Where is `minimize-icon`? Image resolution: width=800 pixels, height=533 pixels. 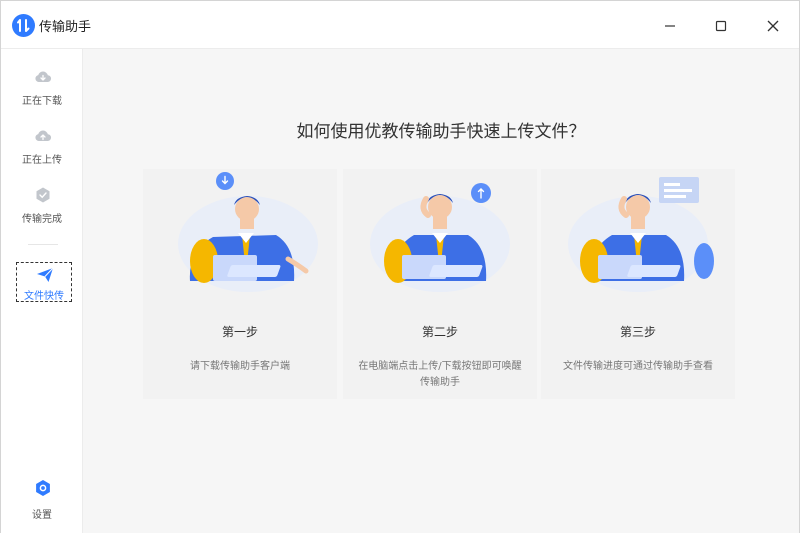
minimize-icon is located at coordinates (670, 26).